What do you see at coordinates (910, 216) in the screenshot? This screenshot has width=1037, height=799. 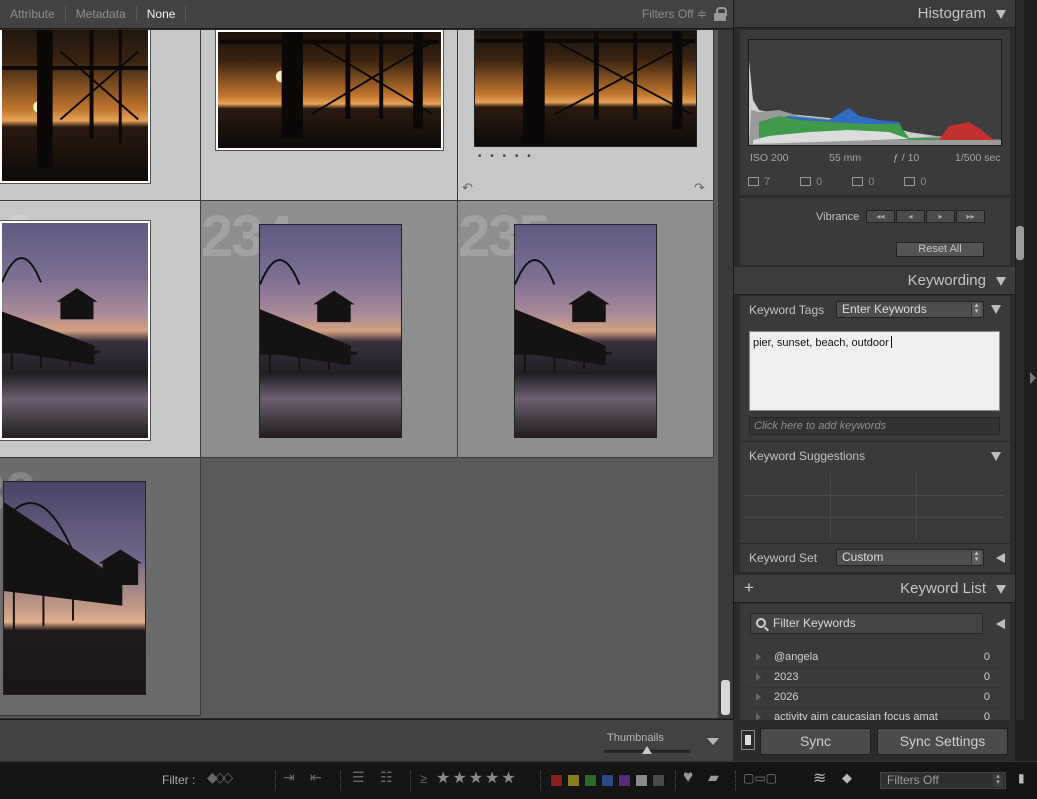 I see `vibrance-decrease-button: ◂` at bounding box center [910, 216].